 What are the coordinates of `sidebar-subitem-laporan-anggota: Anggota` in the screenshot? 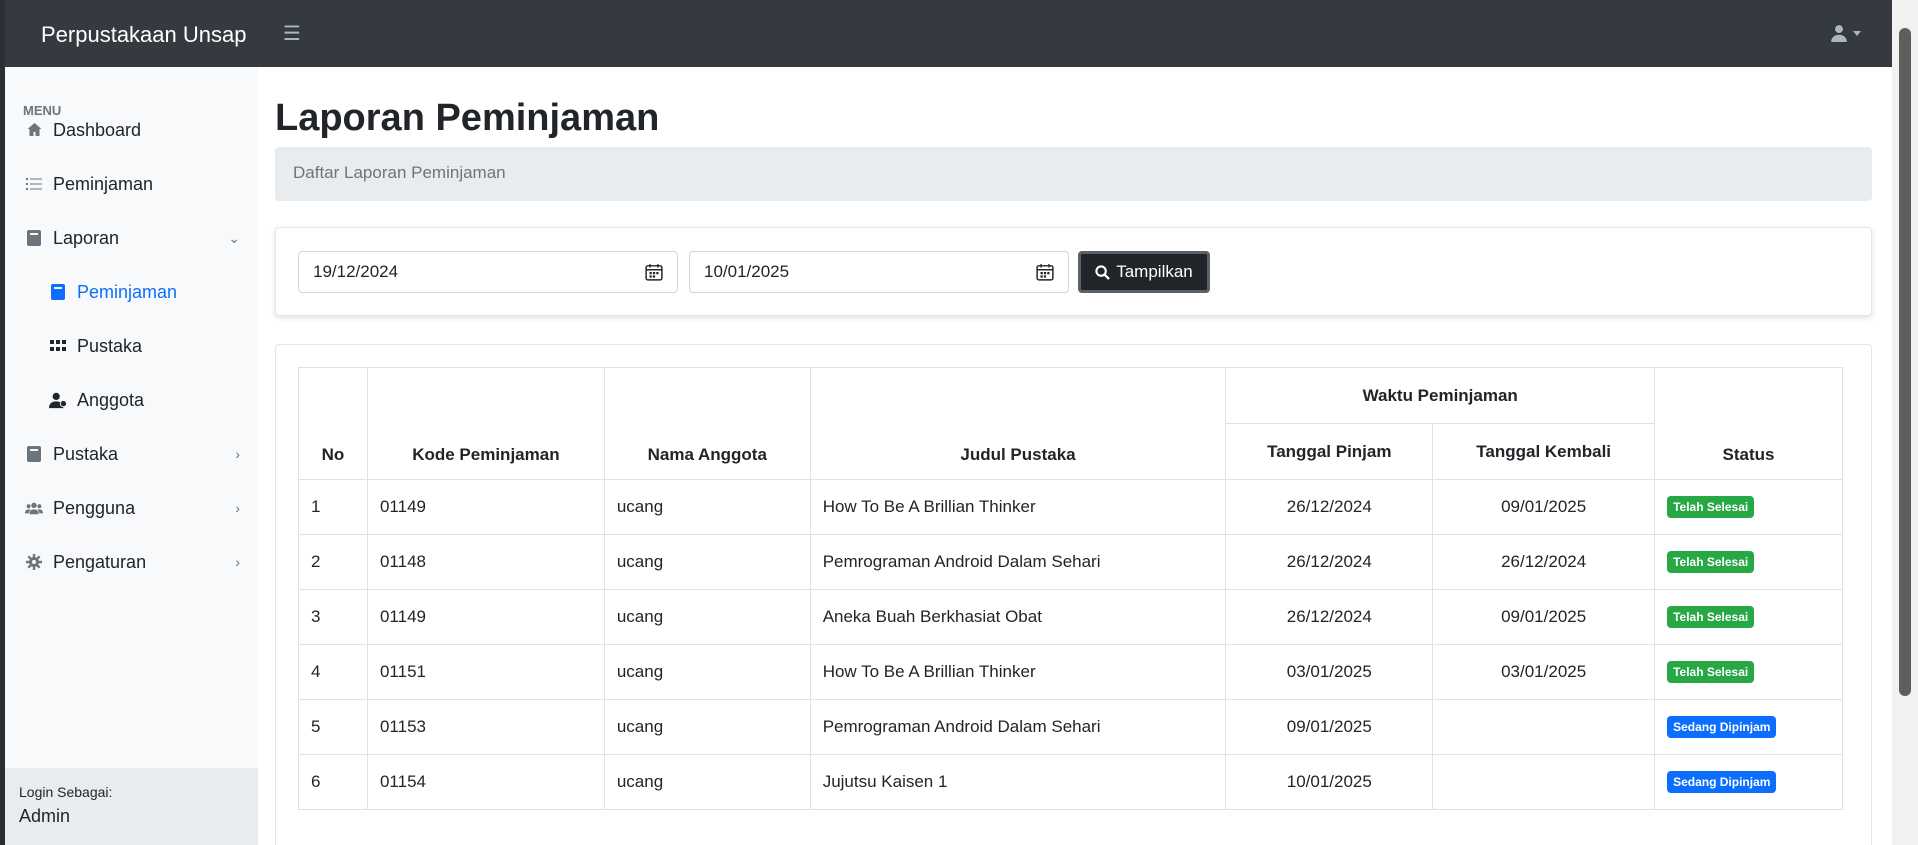 It's located at (131, 400).